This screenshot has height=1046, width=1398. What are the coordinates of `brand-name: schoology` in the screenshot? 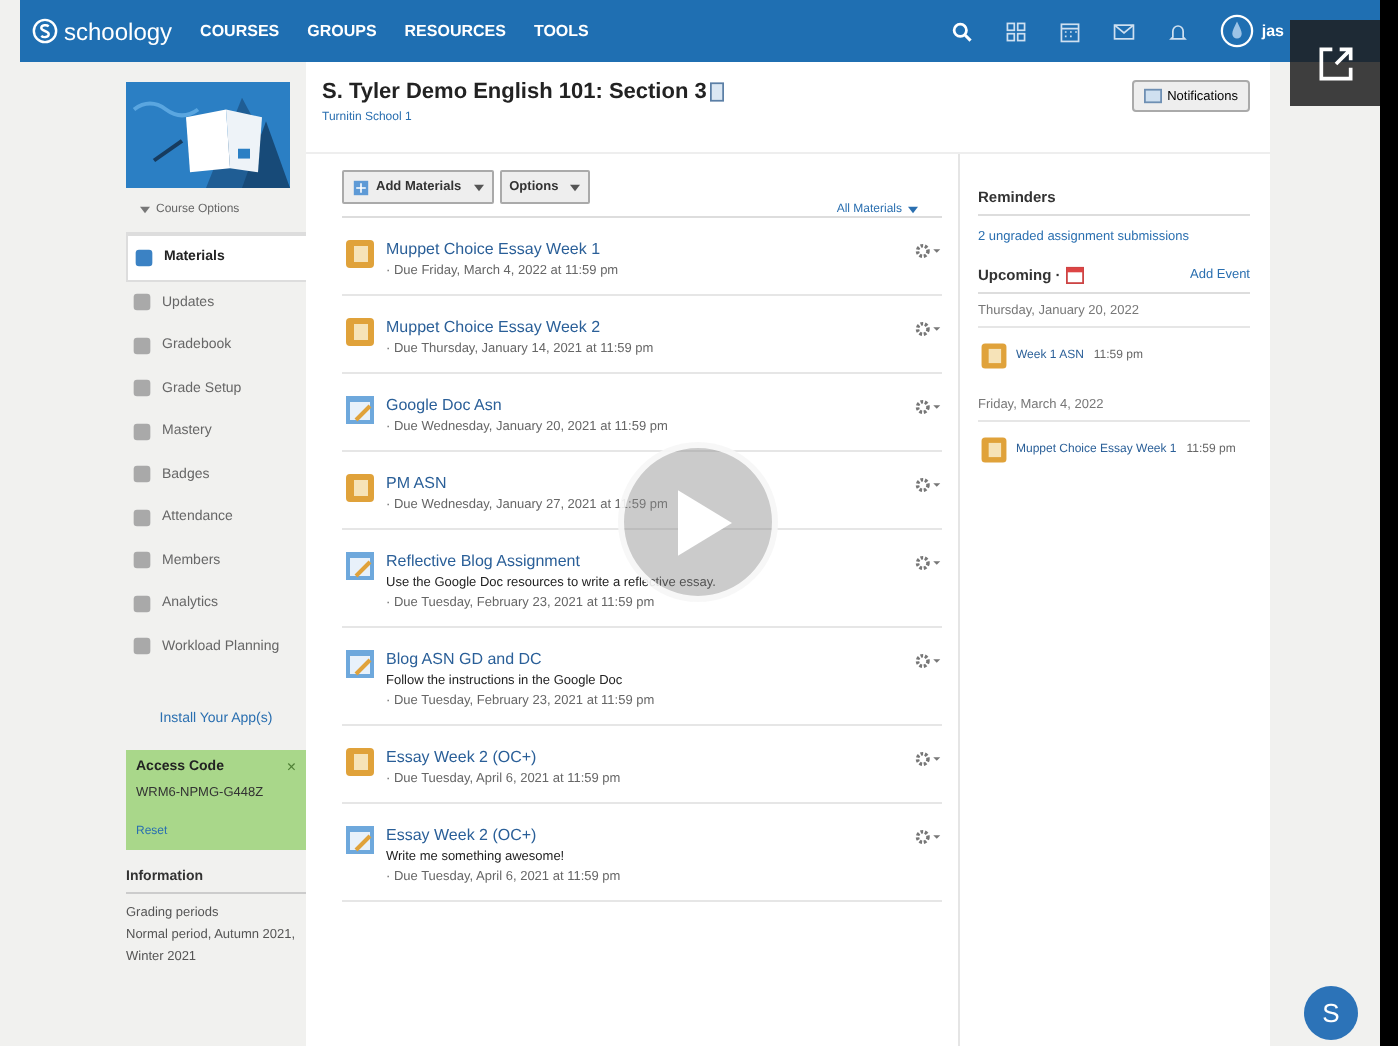 It's located at (118, 31).